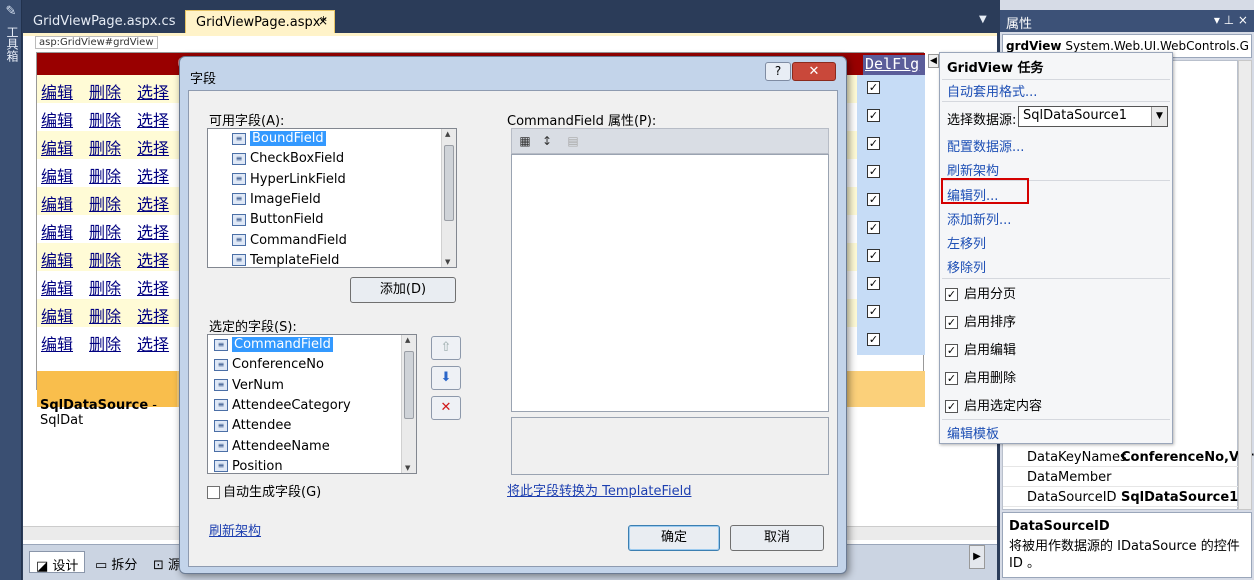  Describe the element at coordinates (278, 222) in the screenshot. I see `list-item: ≡ ButtonField` at that location.